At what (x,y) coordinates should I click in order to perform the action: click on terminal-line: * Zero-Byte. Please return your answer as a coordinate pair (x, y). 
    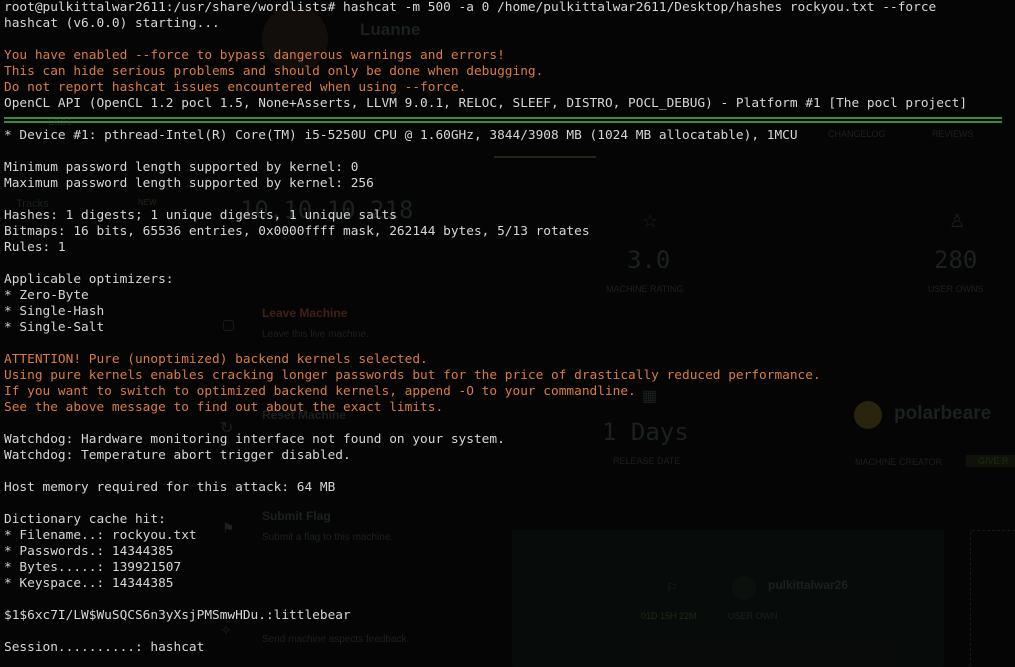
    Looking at the image, I should click on (46, 295).